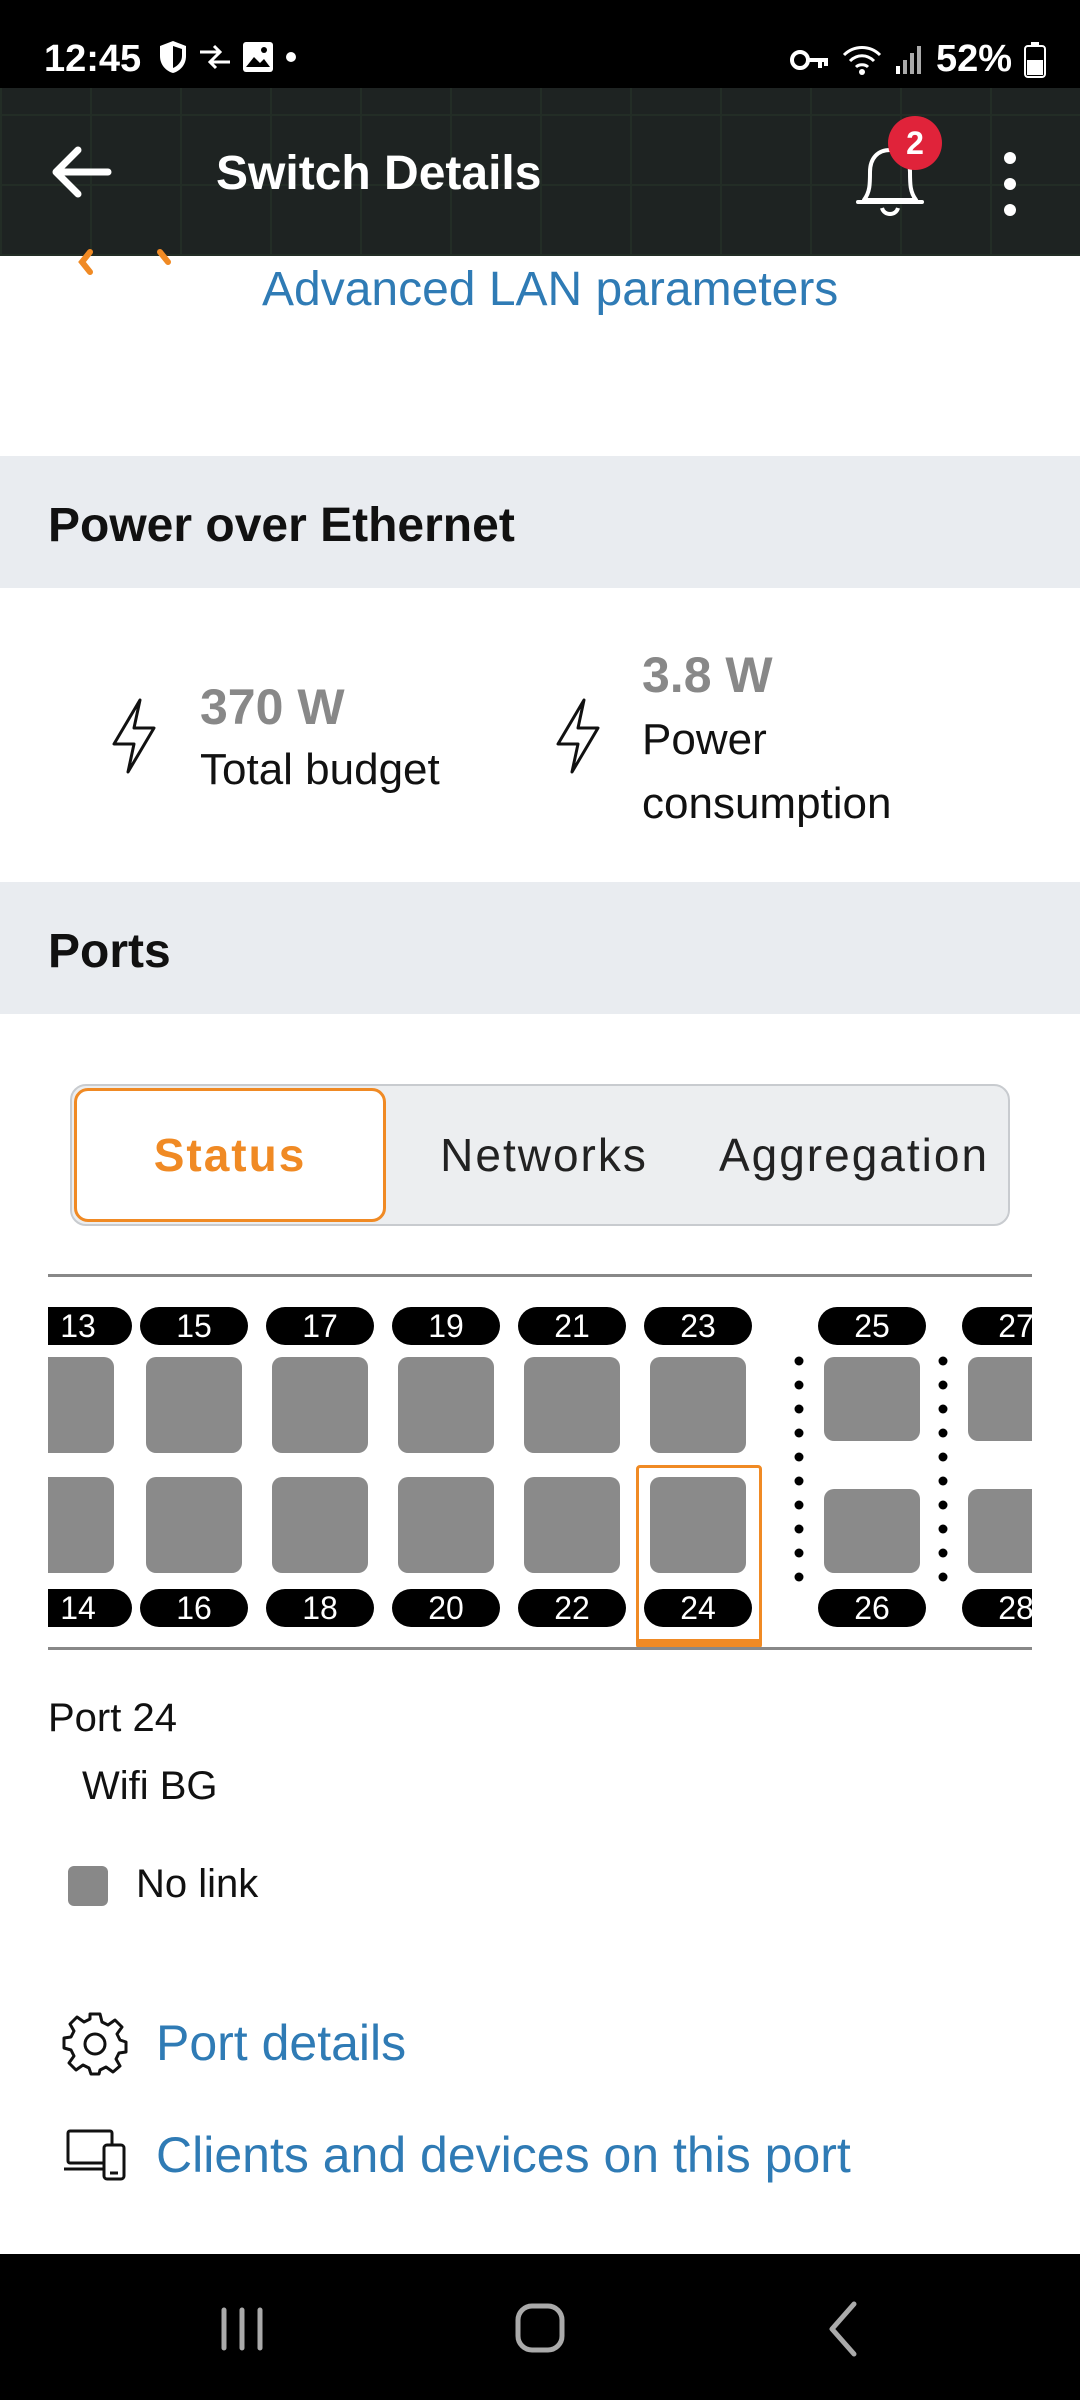 The width and height of the screenshot is (1080, 2400). I want to click on shield-icon, so click(173, 57).